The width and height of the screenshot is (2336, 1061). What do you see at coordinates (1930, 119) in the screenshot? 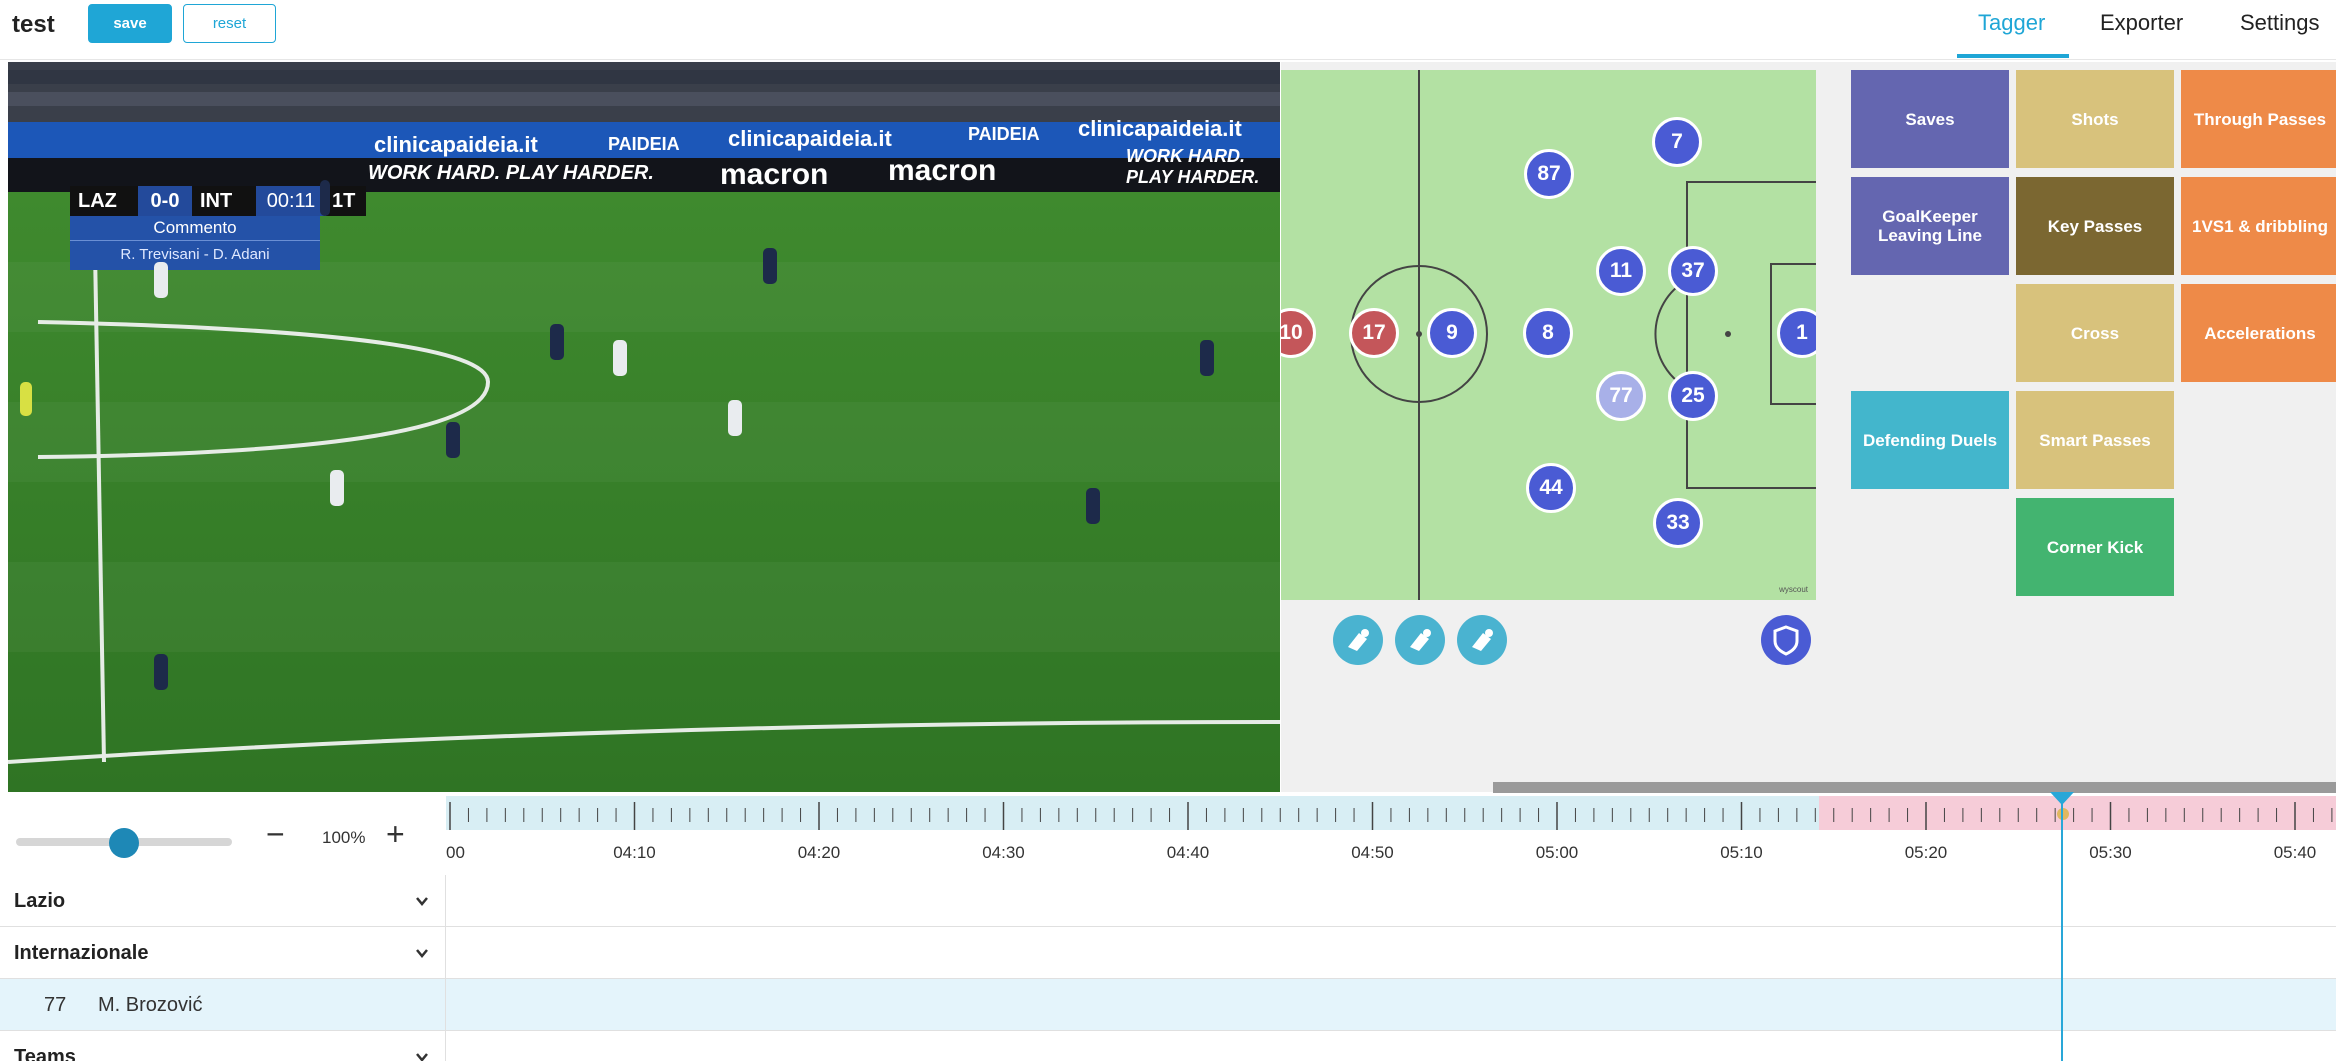
I see `tag-saves-button: Saves` at bounding box center [1930, 119].